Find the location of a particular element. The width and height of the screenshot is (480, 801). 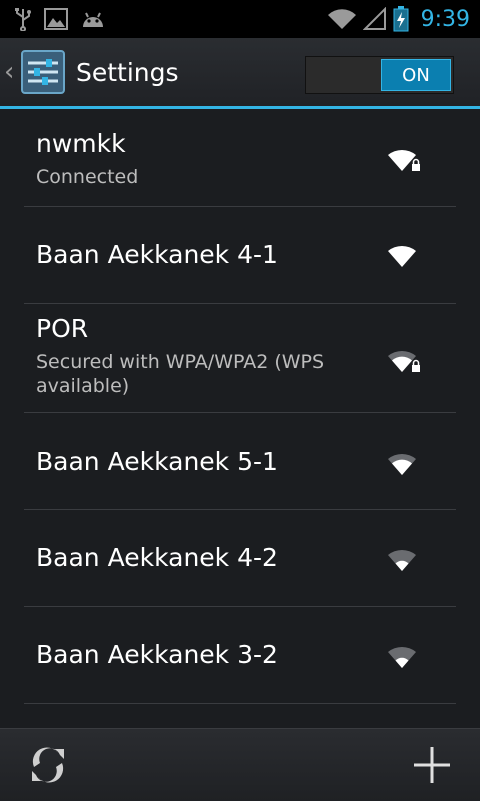

image-icon is located at coordinates (56, 19).